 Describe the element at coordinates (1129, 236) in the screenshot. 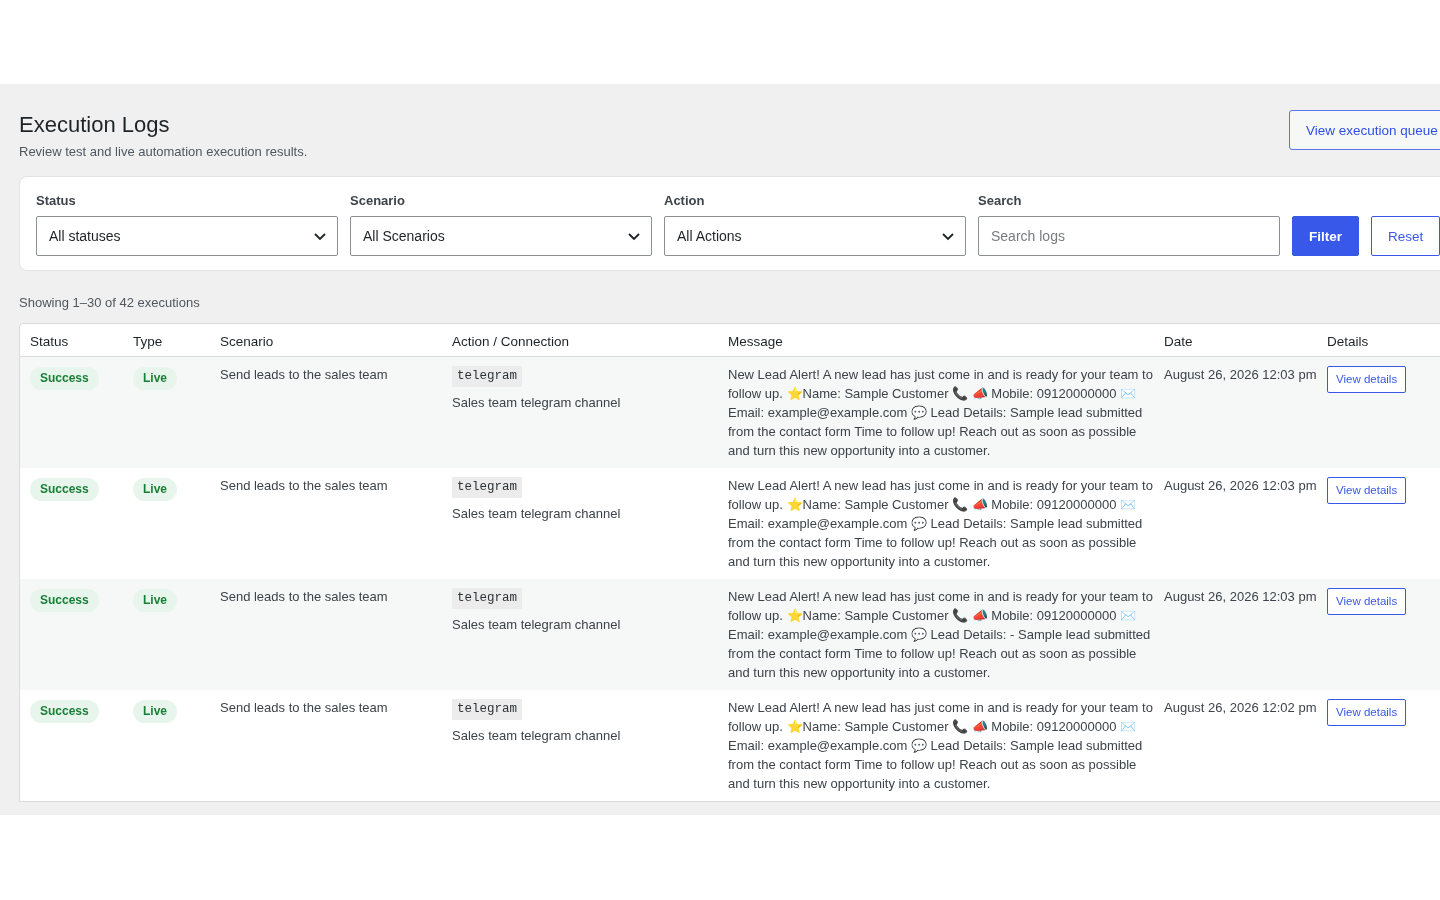

I see `search-field: Search logs` at that location.